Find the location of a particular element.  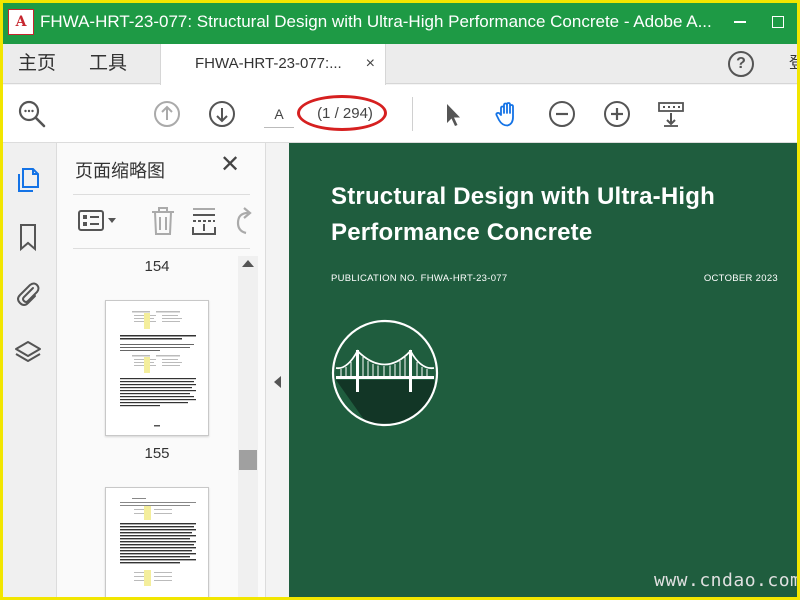

toolbar: A (1 / 294) is located at coordinates (400, 114).